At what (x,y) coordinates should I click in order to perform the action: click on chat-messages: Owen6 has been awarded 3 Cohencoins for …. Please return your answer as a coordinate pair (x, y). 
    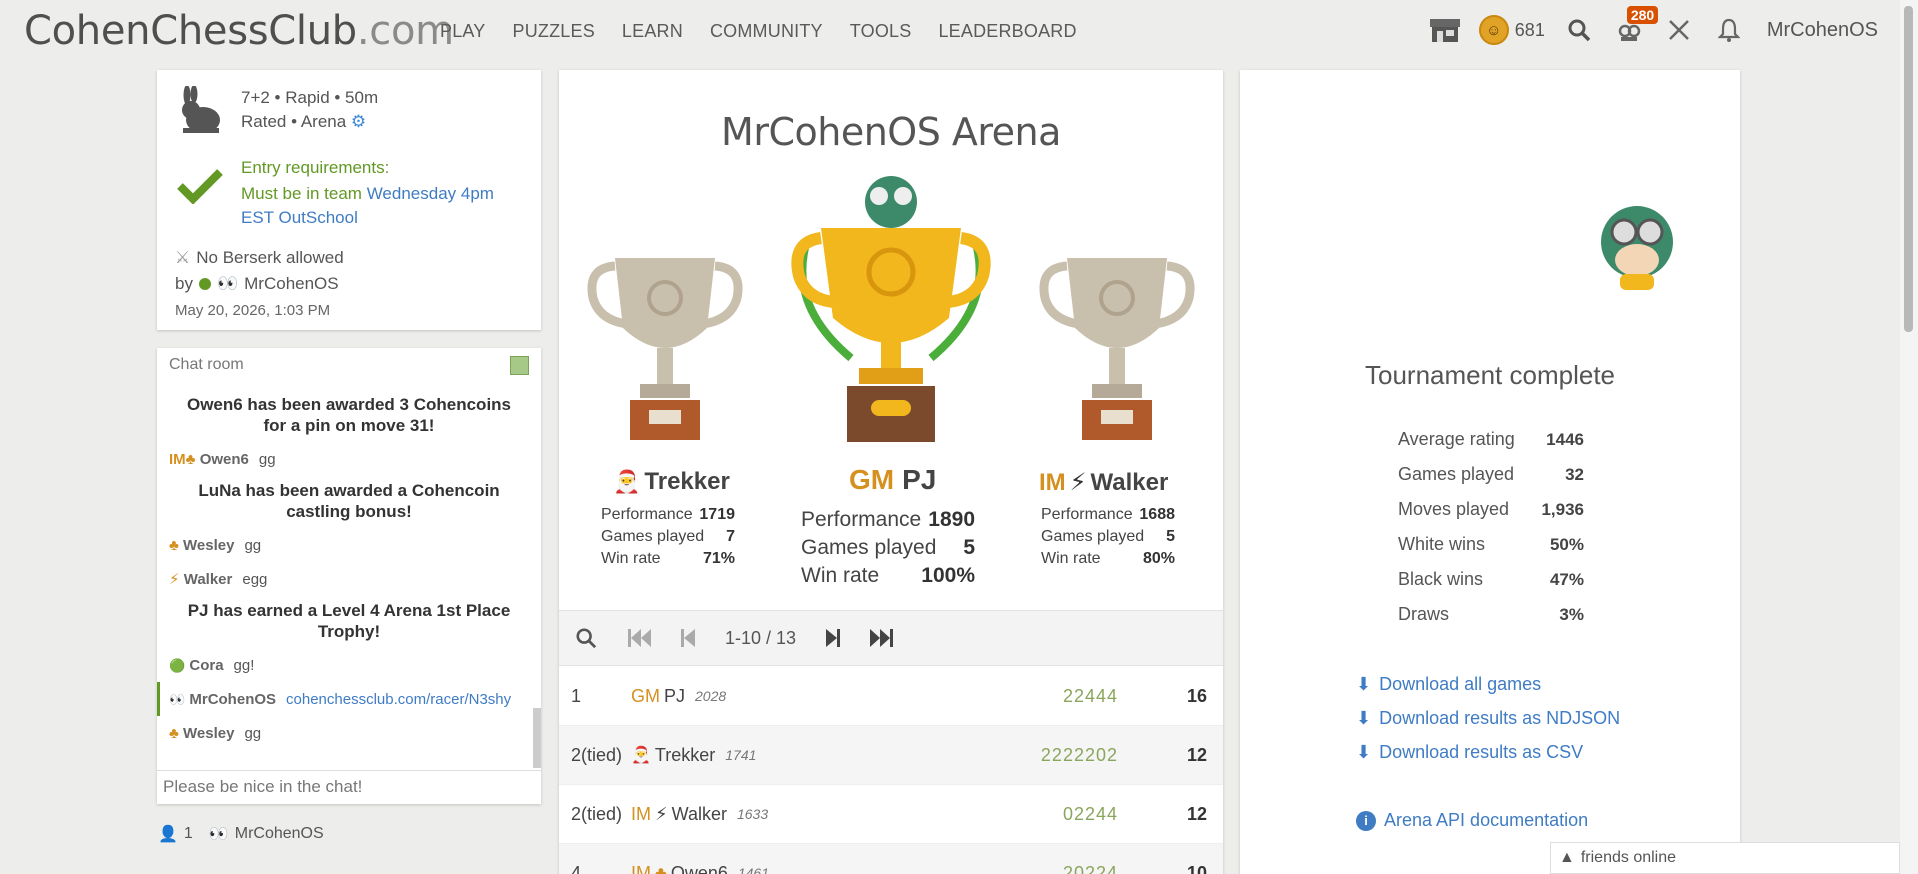
    Looking at the image, I should click on (349, 577).